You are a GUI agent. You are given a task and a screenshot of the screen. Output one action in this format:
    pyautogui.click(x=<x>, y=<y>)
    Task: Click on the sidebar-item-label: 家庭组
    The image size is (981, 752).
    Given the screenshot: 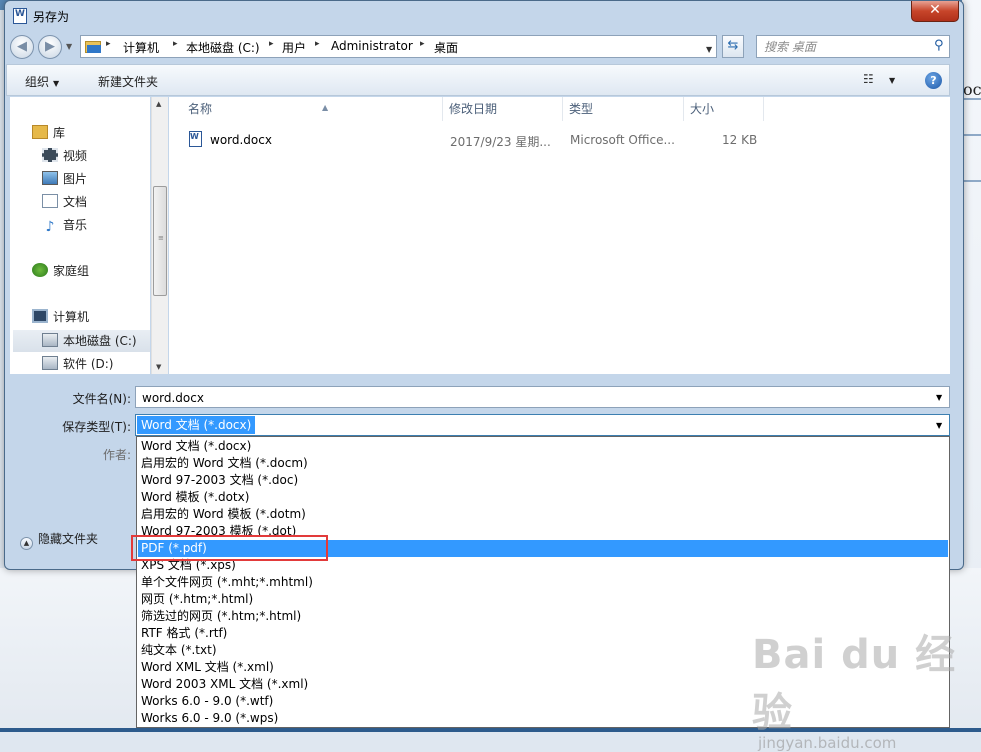 What is the action you would take?
    pyautogui.click(x=71, y=271)
    